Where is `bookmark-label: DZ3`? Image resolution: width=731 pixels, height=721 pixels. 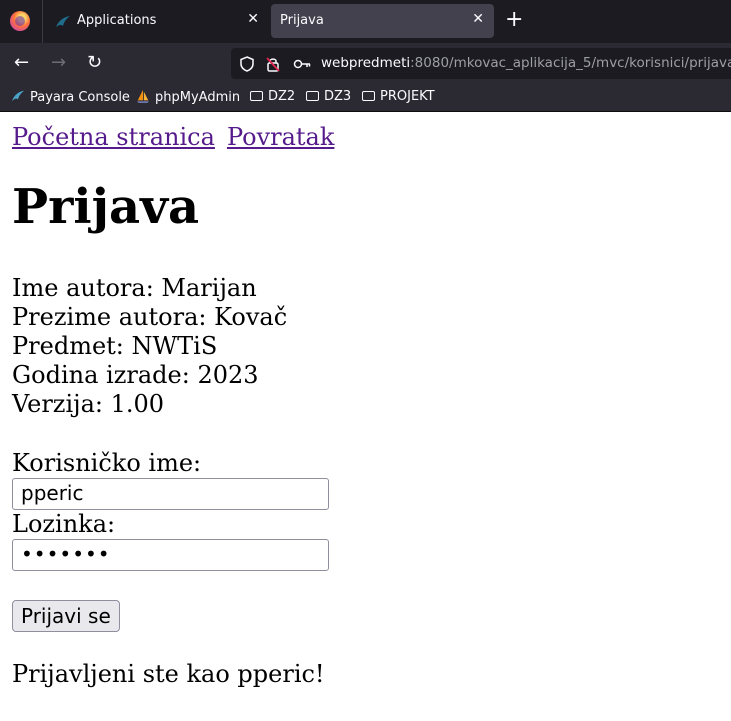 bookmark-label: DZ3 is located at coordinates (338, 96).